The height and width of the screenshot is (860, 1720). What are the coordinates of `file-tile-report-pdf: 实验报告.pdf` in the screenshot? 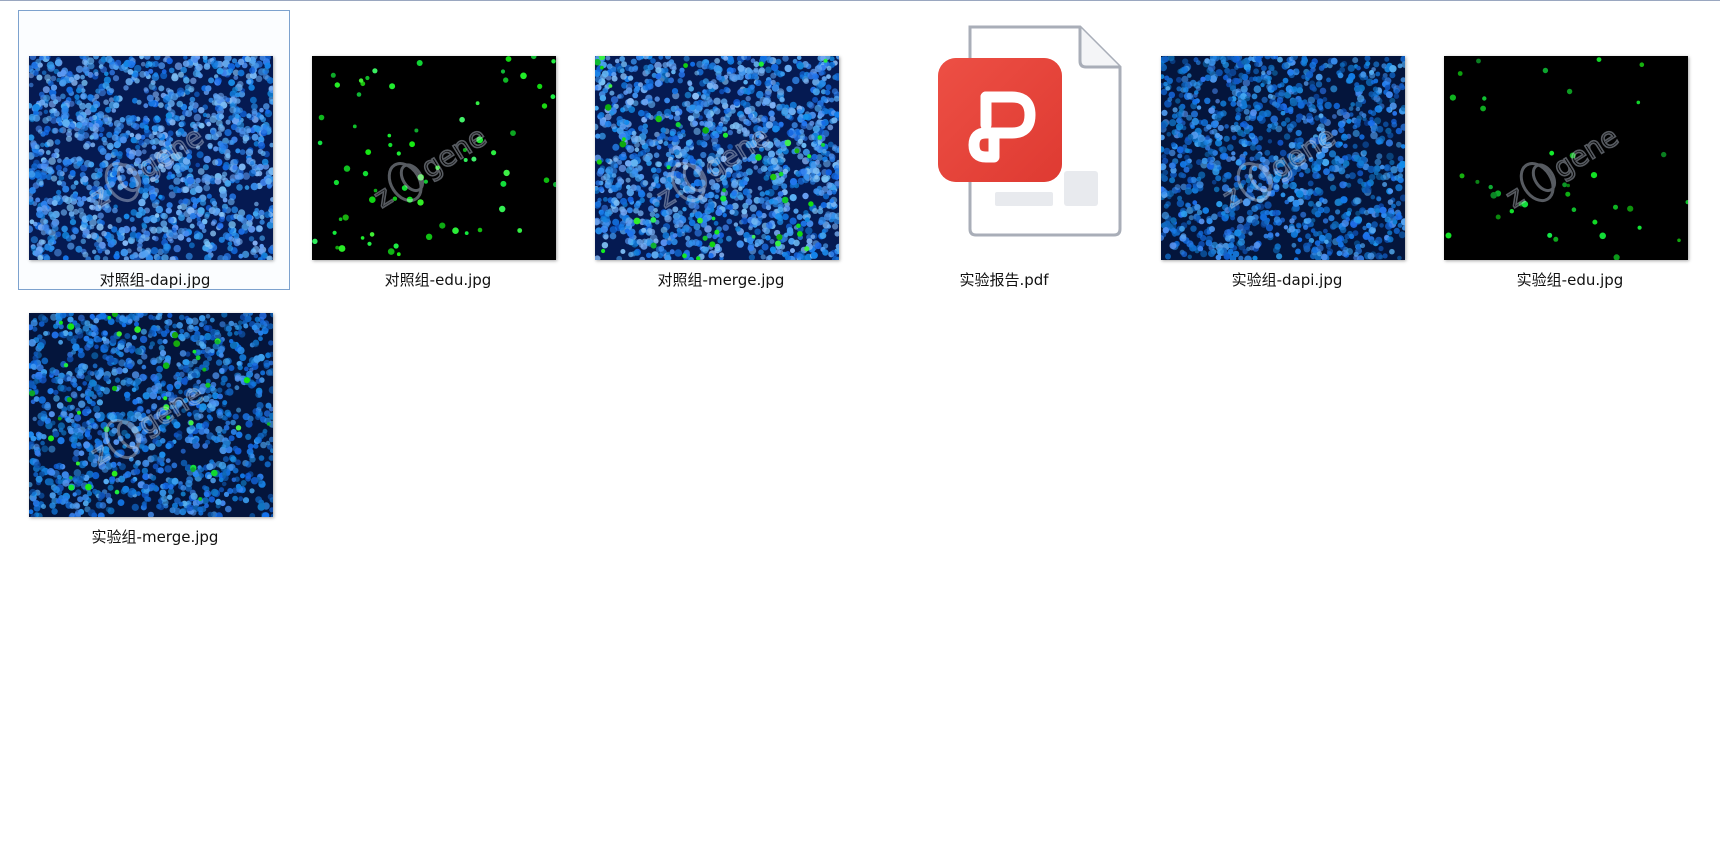 It's located at (1003, 150).